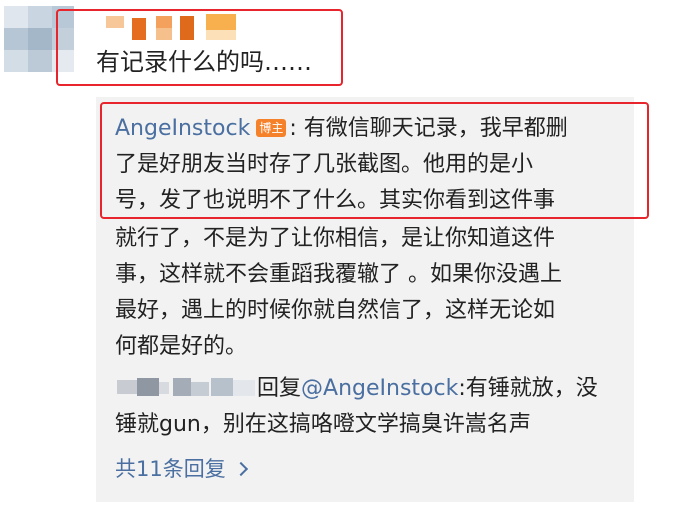  Describe the element at coordinates (338, 274) in the screenshot. I see `reply-line-5: 事，这样就不会重蹈我覆辙了 。如果你没遇上` at that location.